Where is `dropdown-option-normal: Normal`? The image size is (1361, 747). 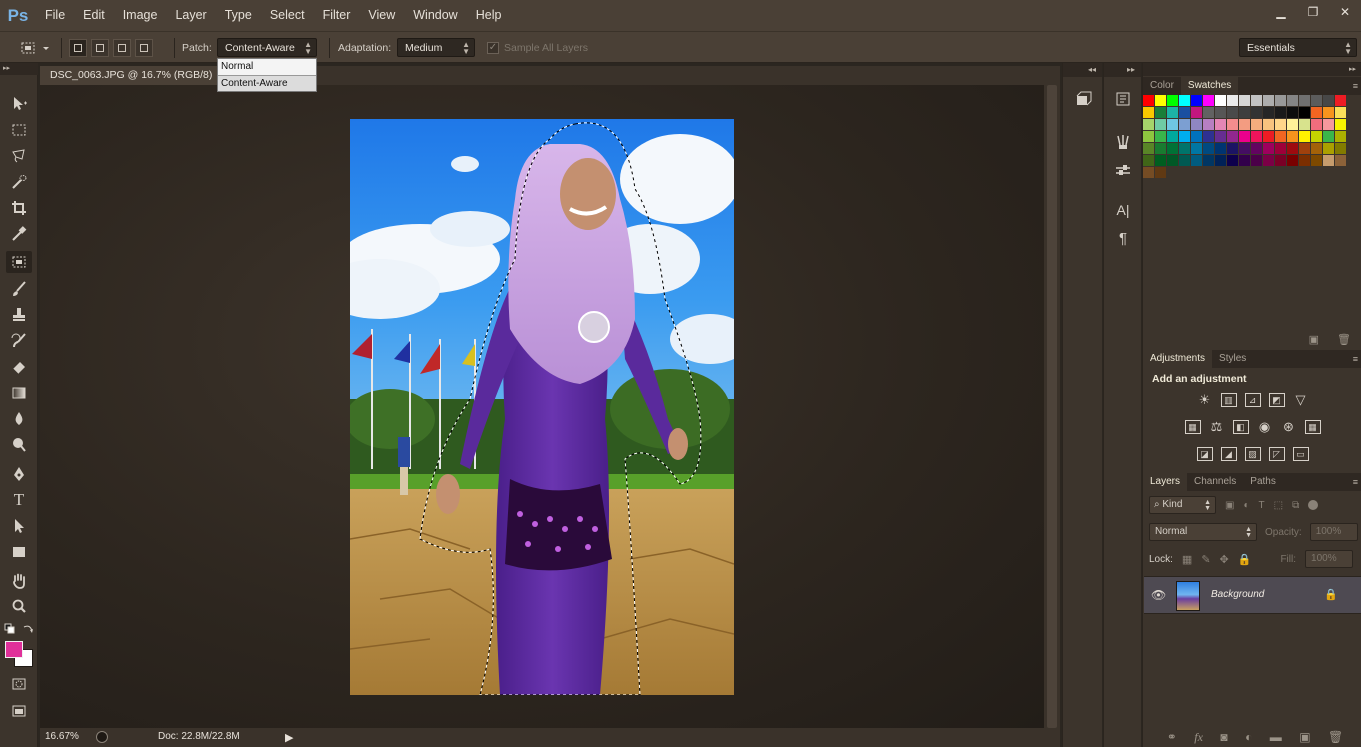 dropdown-option-normal: Normal is located at coordinates (267, 67).